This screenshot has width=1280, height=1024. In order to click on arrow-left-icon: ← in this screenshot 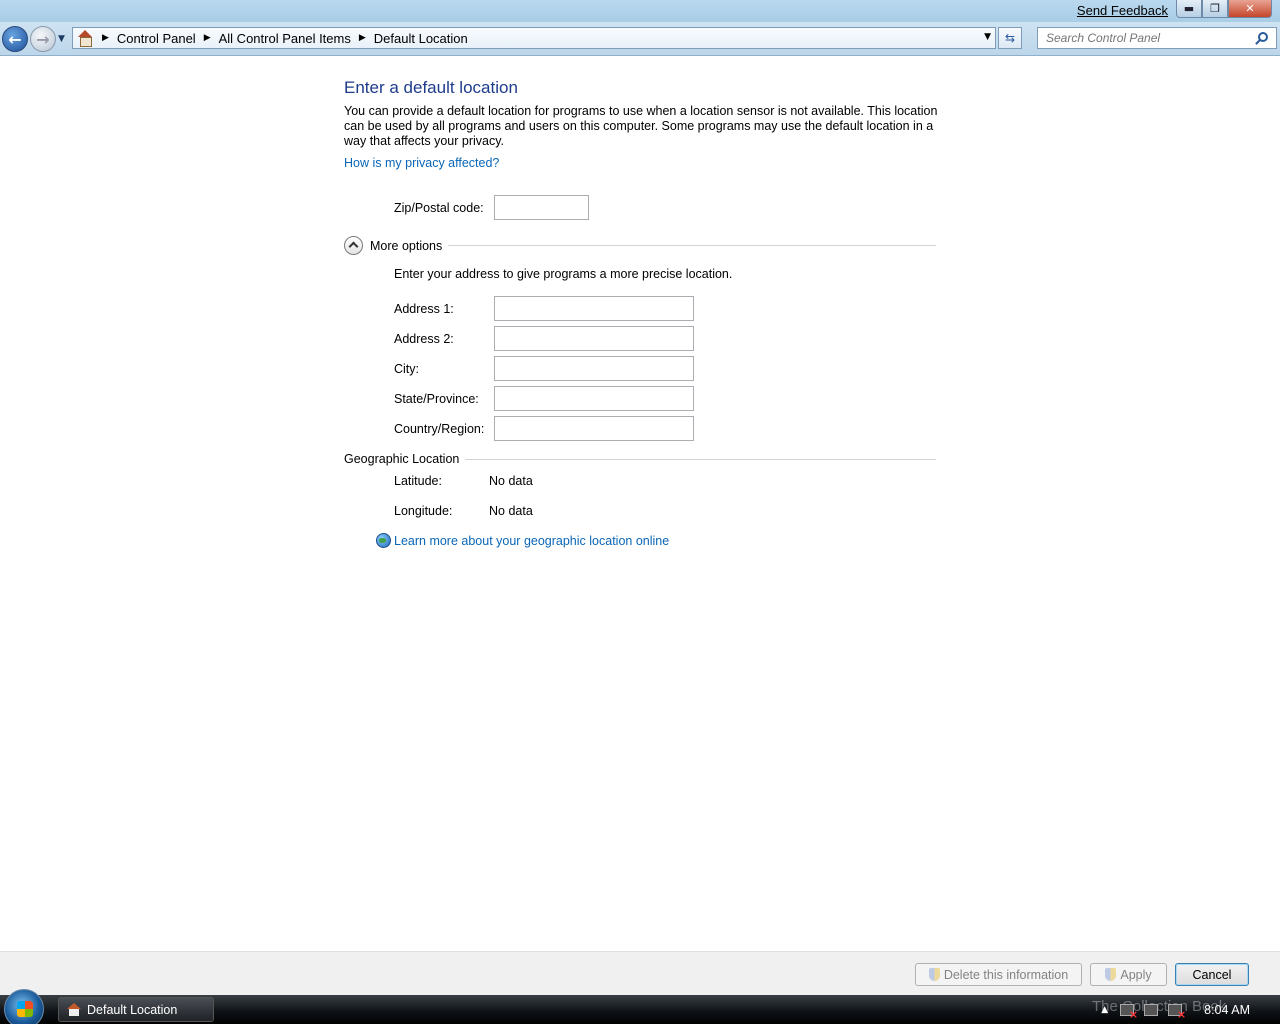, I will do `click(15, 39)`.